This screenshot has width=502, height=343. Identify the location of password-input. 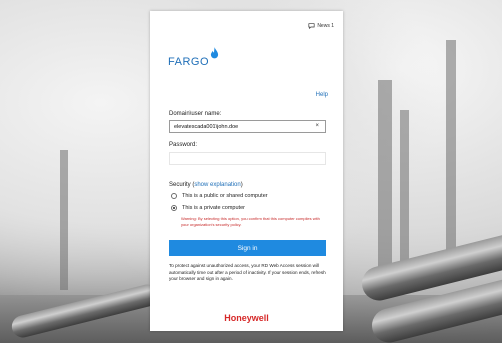
(247, 158).